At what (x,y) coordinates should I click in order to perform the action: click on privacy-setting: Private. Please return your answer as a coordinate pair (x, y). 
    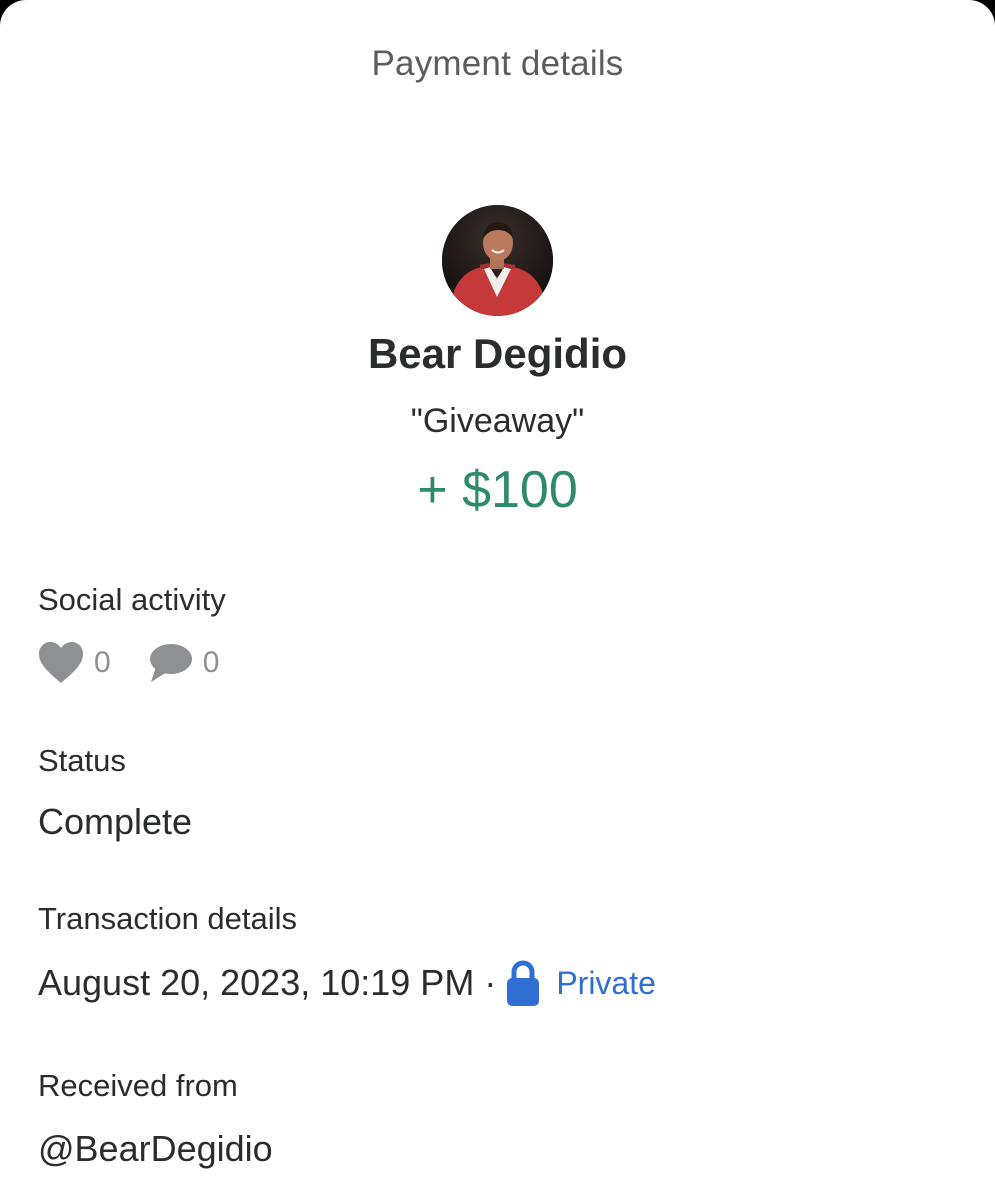
    Looking at the image, I should click on (581, 983).